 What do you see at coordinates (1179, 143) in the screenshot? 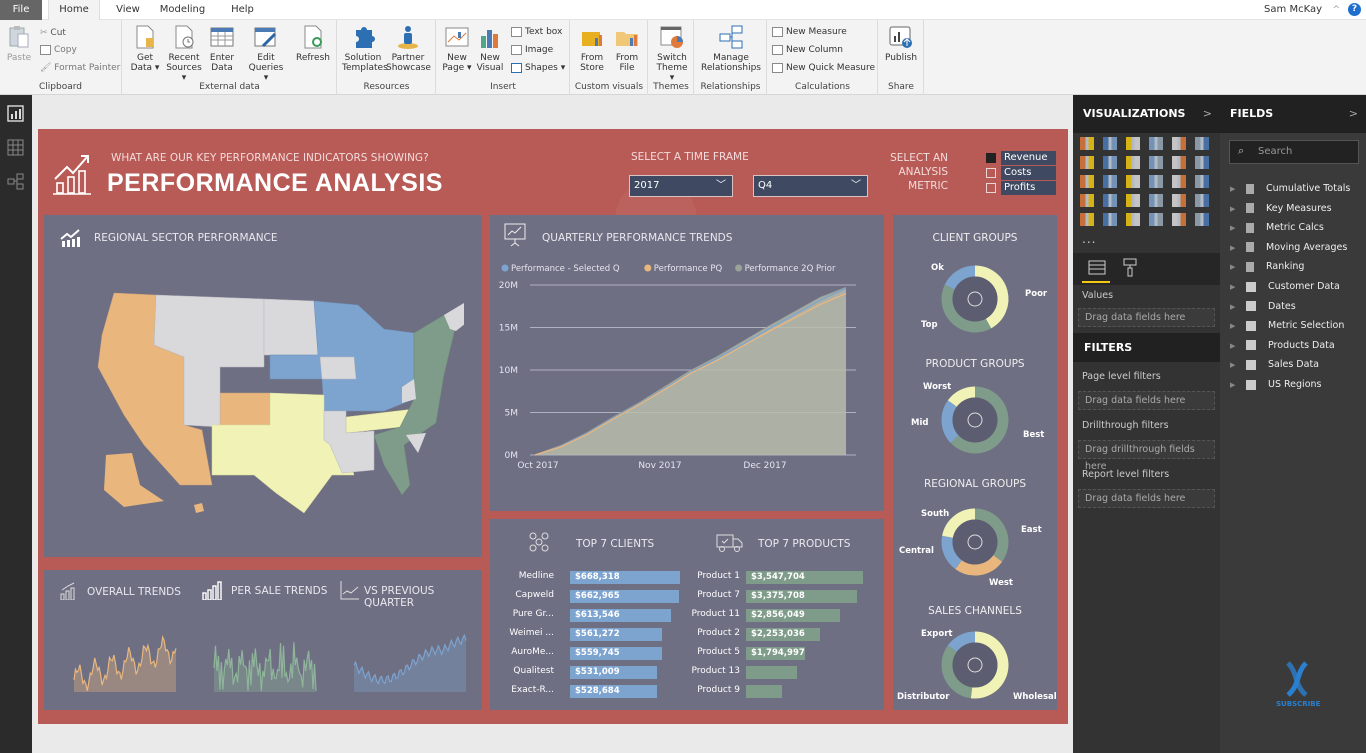
I see `100-bar-visual-icon` at bounding box center [1179, 143].